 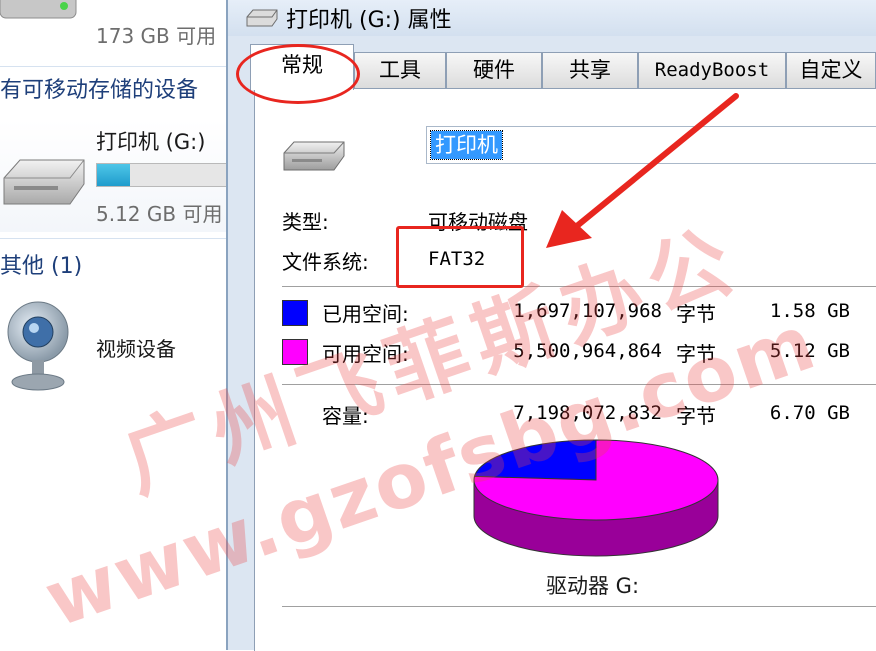 What do you see at coordinates (365, 354) in the screenshot?
I see `free-space-label: 可用空间:` at bounding box center [365, 354].